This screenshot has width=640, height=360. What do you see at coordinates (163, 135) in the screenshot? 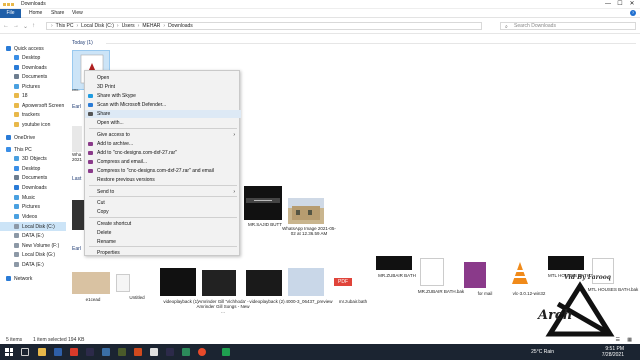
I see `context-menu-item: Give access to ›` at bounding box center [163, 135].